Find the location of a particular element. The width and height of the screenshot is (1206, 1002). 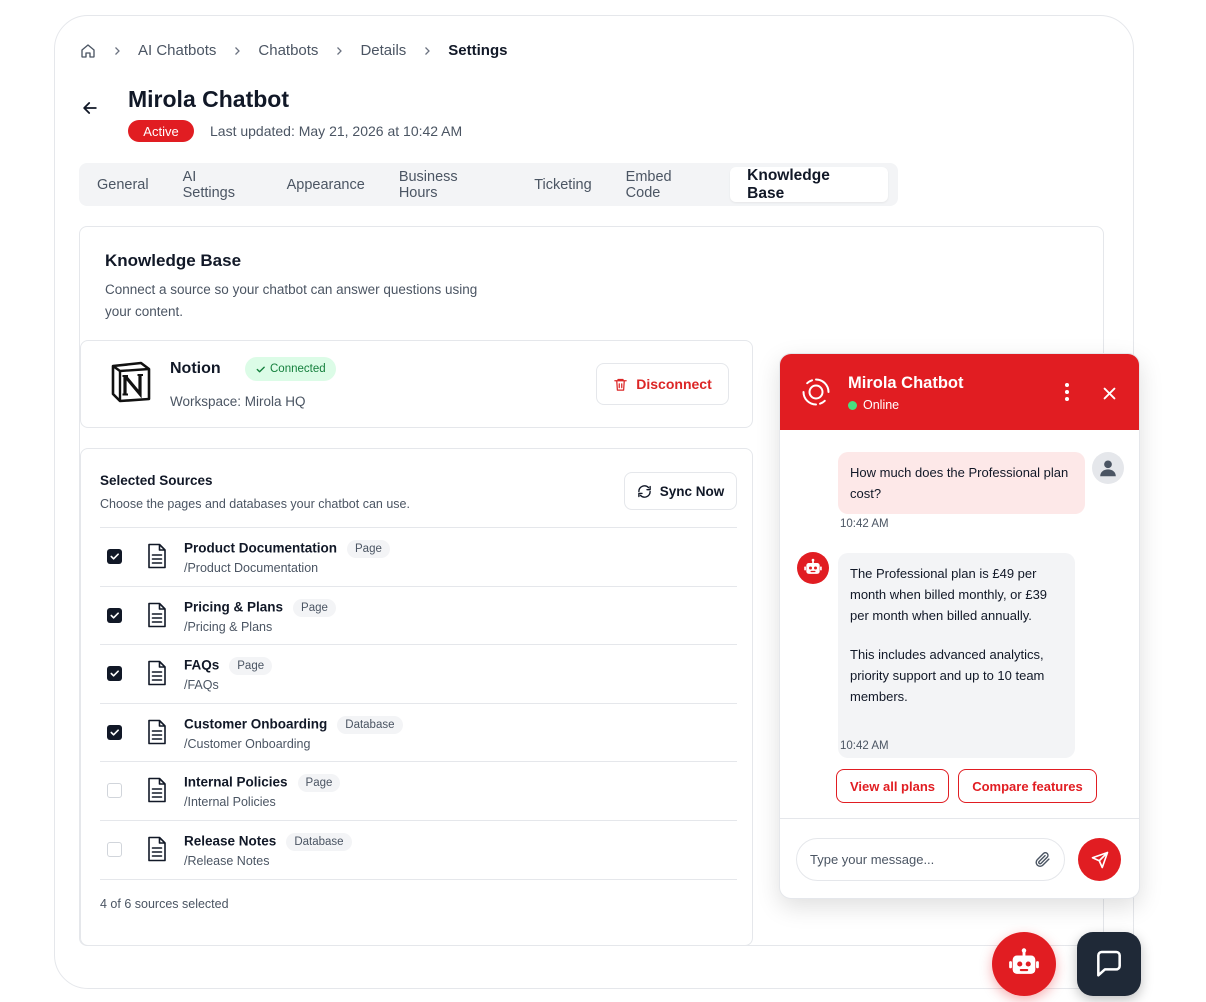

chat-status: Online is located at coordinates (873, 405).